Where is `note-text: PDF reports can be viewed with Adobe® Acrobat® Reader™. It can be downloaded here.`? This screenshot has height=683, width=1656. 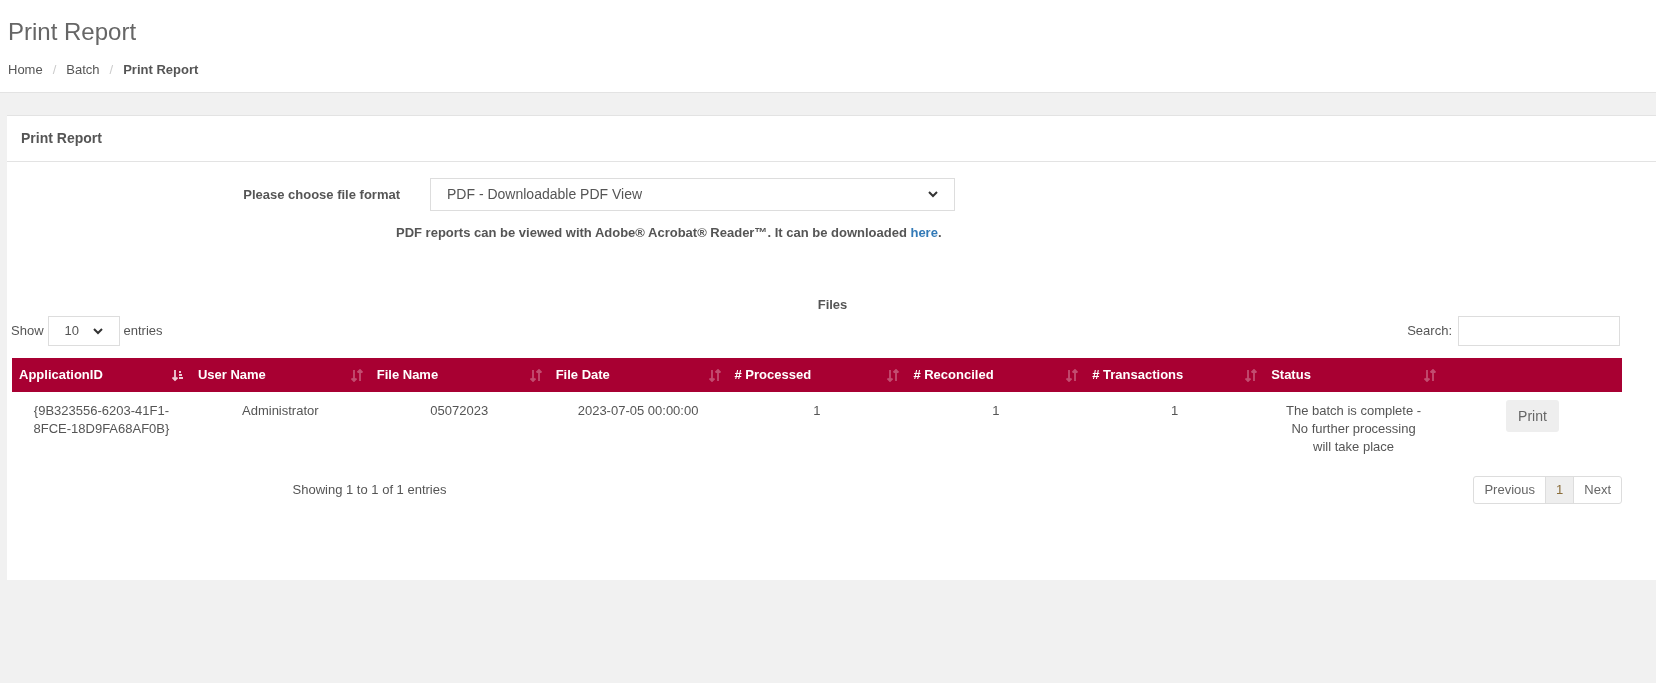
note-text: PDF reports can be viewed with Adobe® Acrobat® Reader™. It can be downloaded here. is located at coordinates (669, 233).